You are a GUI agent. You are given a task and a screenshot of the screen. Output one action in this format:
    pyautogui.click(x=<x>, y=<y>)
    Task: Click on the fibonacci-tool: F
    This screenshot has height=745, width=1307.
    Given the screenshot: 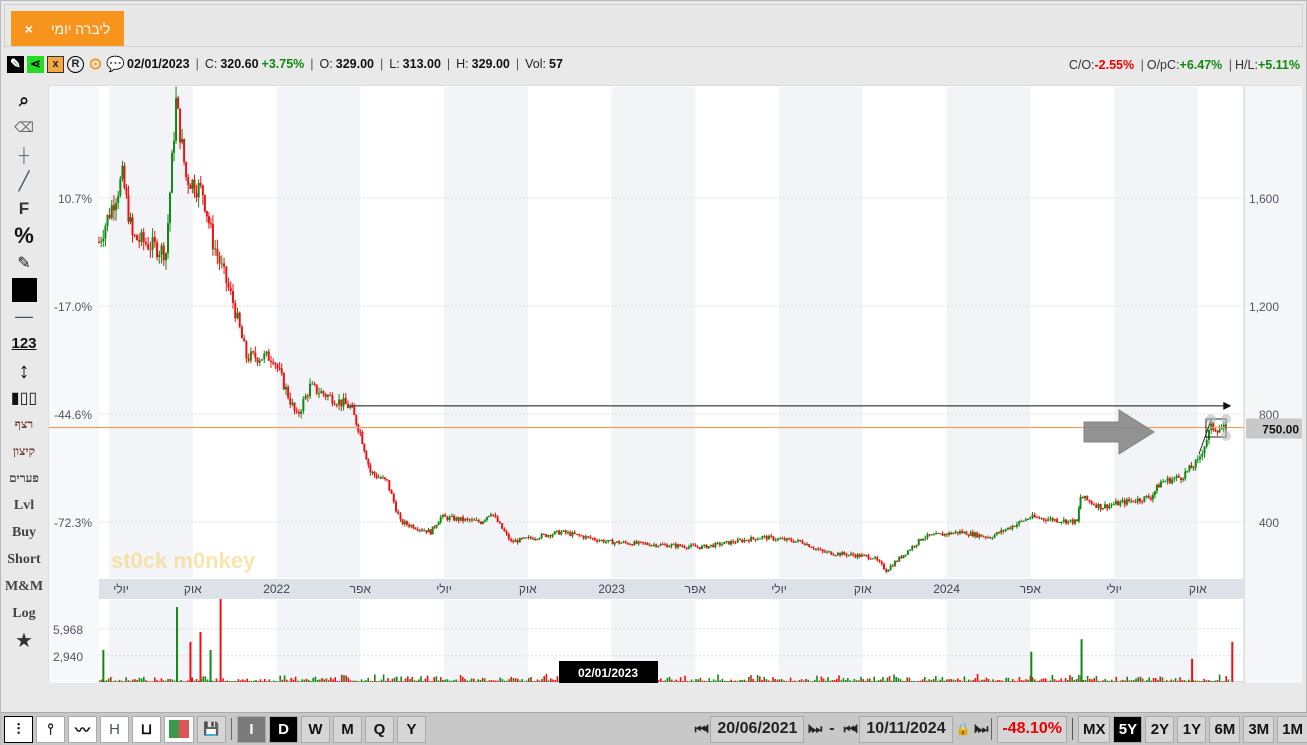 What is the action you would take?
    pyautogui.click(x=24, y=208)
    